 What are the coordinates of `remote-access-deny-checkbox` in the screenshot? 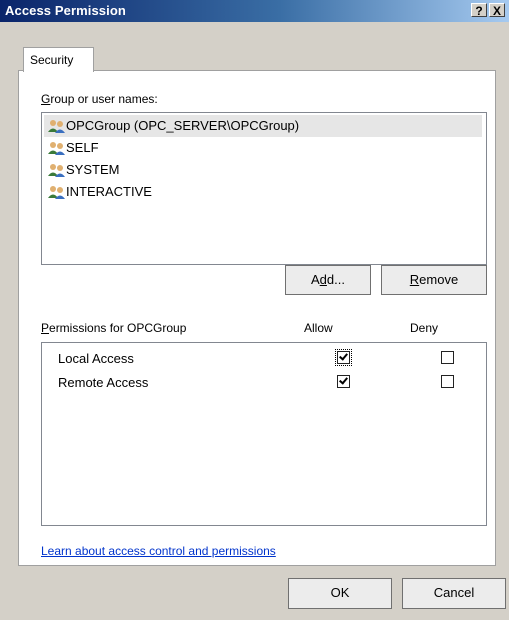 It's located at (447, 381).